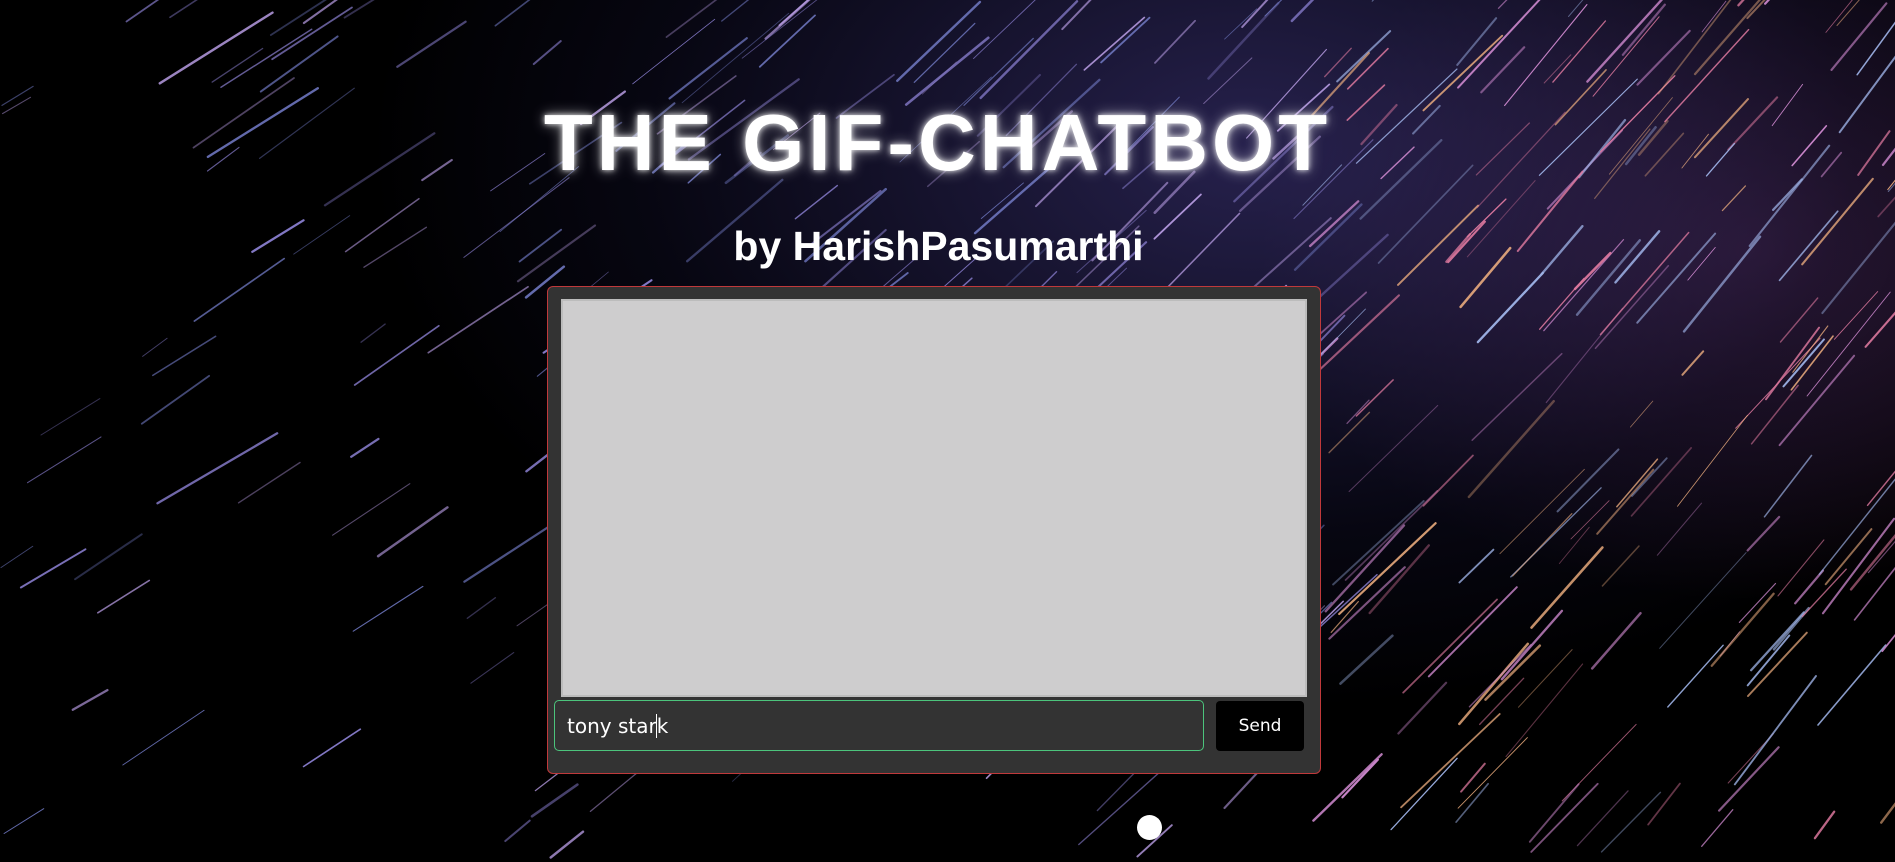 The height and width of the screenshot is (862, 1895). What do you see at coordinates (937, 142) in the screenshot?
I see `page-title: THE GIF-CHATBOT` at bounding box center [937, 142].